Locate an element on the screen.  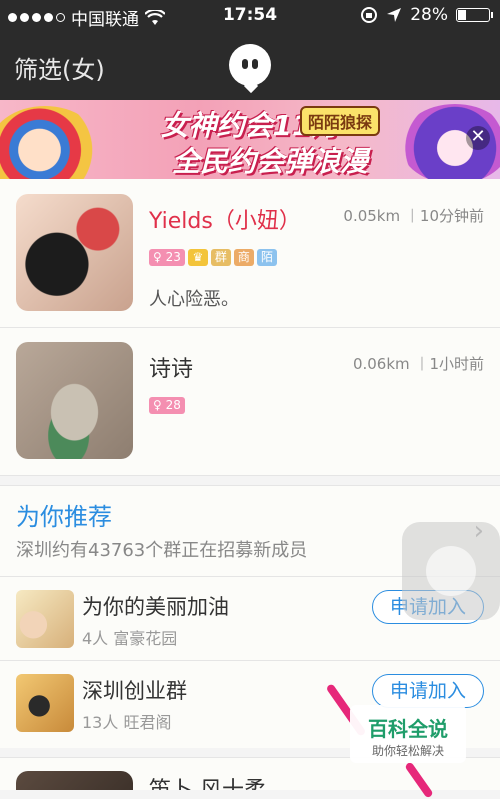
watermark-subtitle: 助你轻松解决 is located at coordinates (407, 751).